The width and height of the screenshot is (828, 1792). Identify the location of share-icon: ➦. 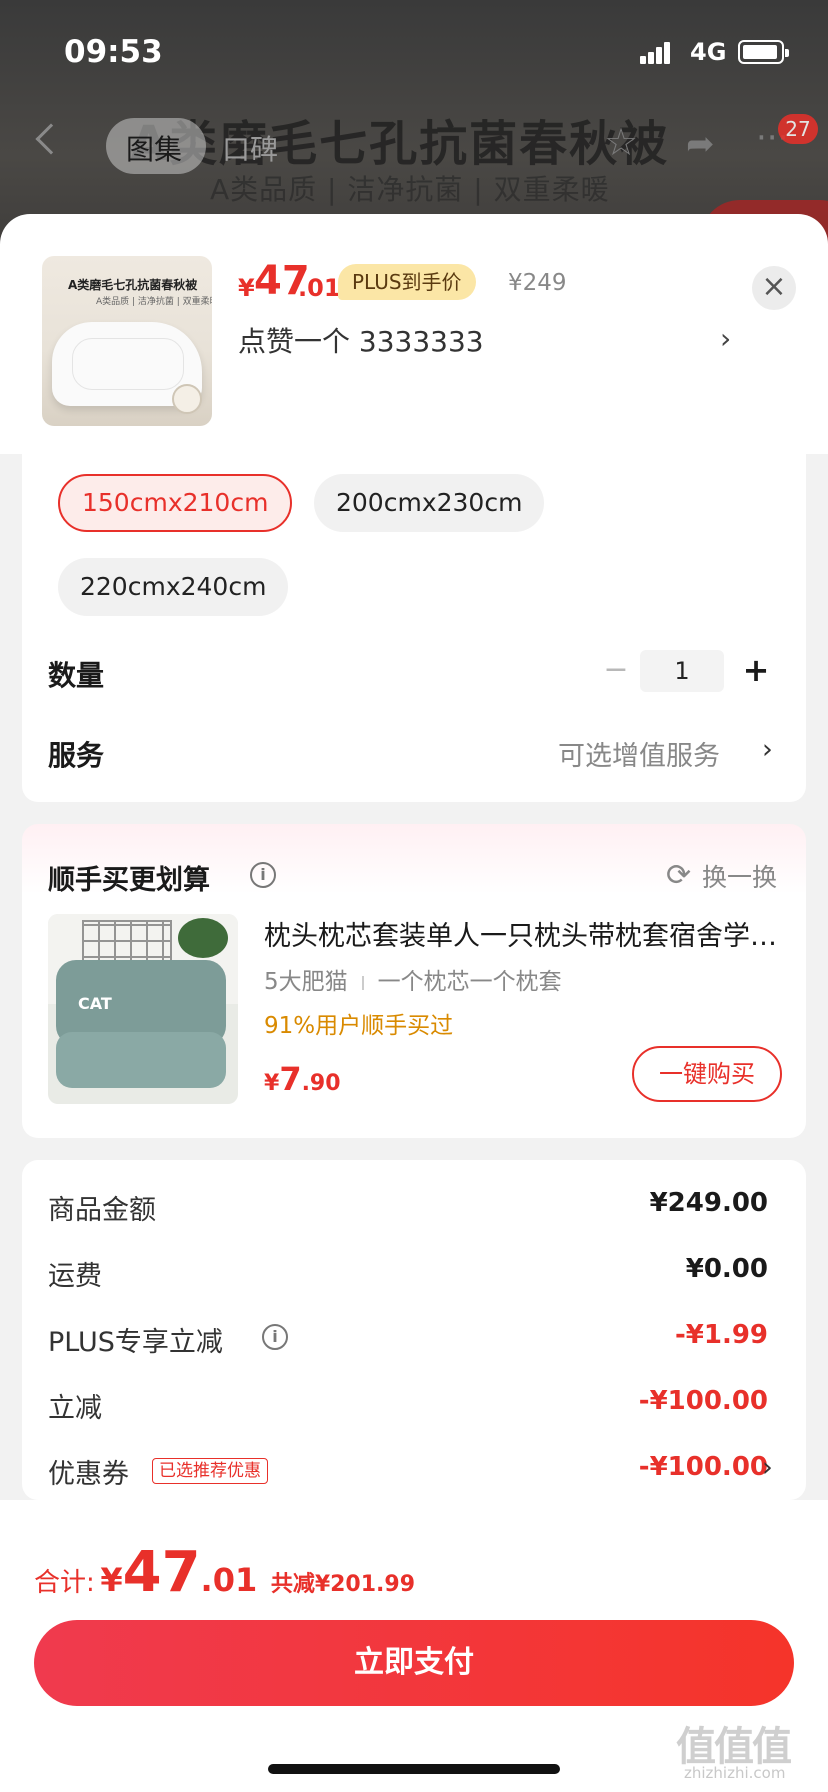
(700, 144).